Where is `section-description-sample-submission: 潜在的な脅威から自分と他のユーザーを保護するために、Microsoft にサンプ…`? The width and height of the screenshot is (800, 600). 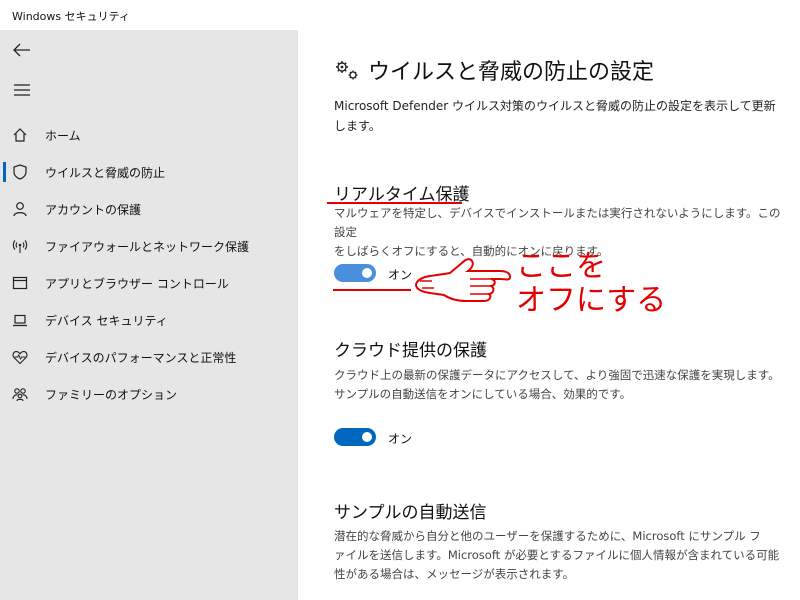
section-description-sample-submission: 潜在的な脅威から自分と他のユーザーを保護するために、Microsoft にサンプ… is located at coordinates (561, 555).